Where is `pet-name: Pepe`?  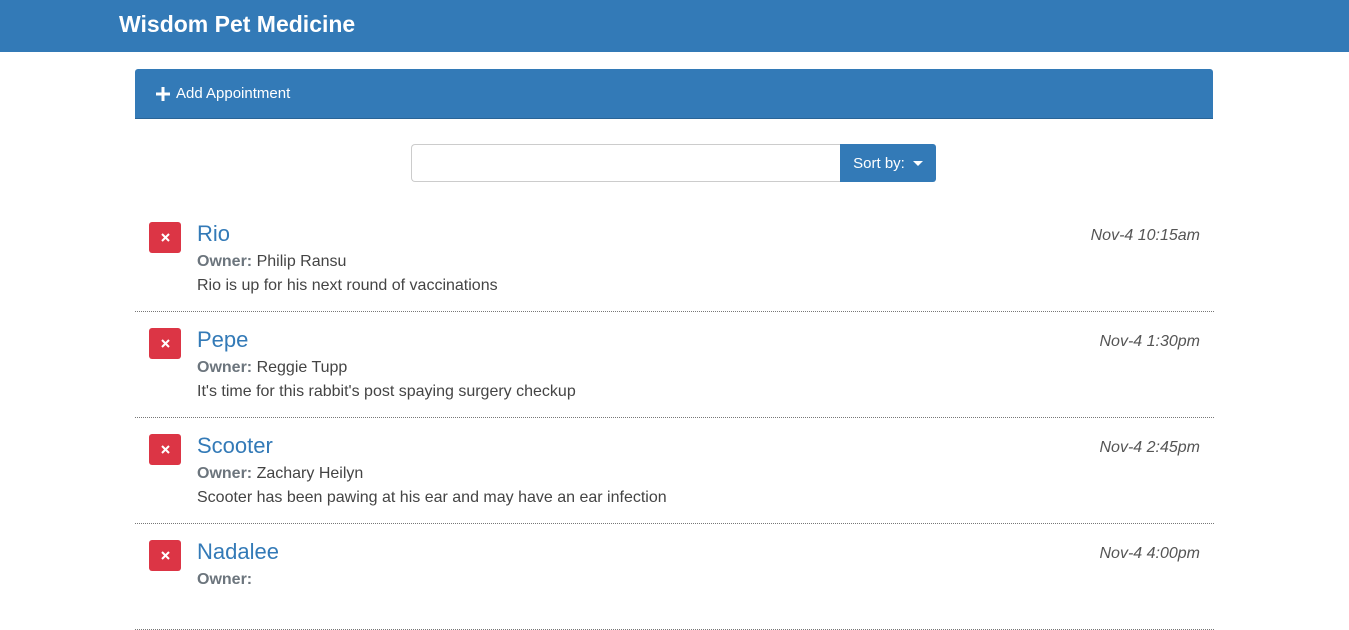 pet-name: Pepe is located at coordinates (222, 340).